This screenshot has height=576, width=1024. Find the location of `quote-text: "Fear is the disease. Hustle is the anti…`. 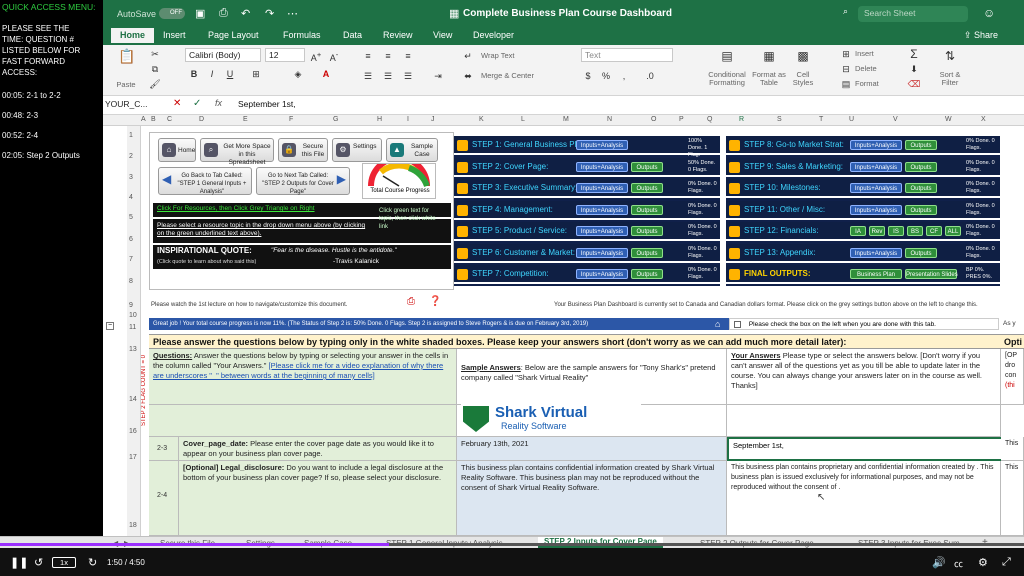

quote-text: "Fear is the disease. Hustle is the anti… is located at coordinates (334, 251).